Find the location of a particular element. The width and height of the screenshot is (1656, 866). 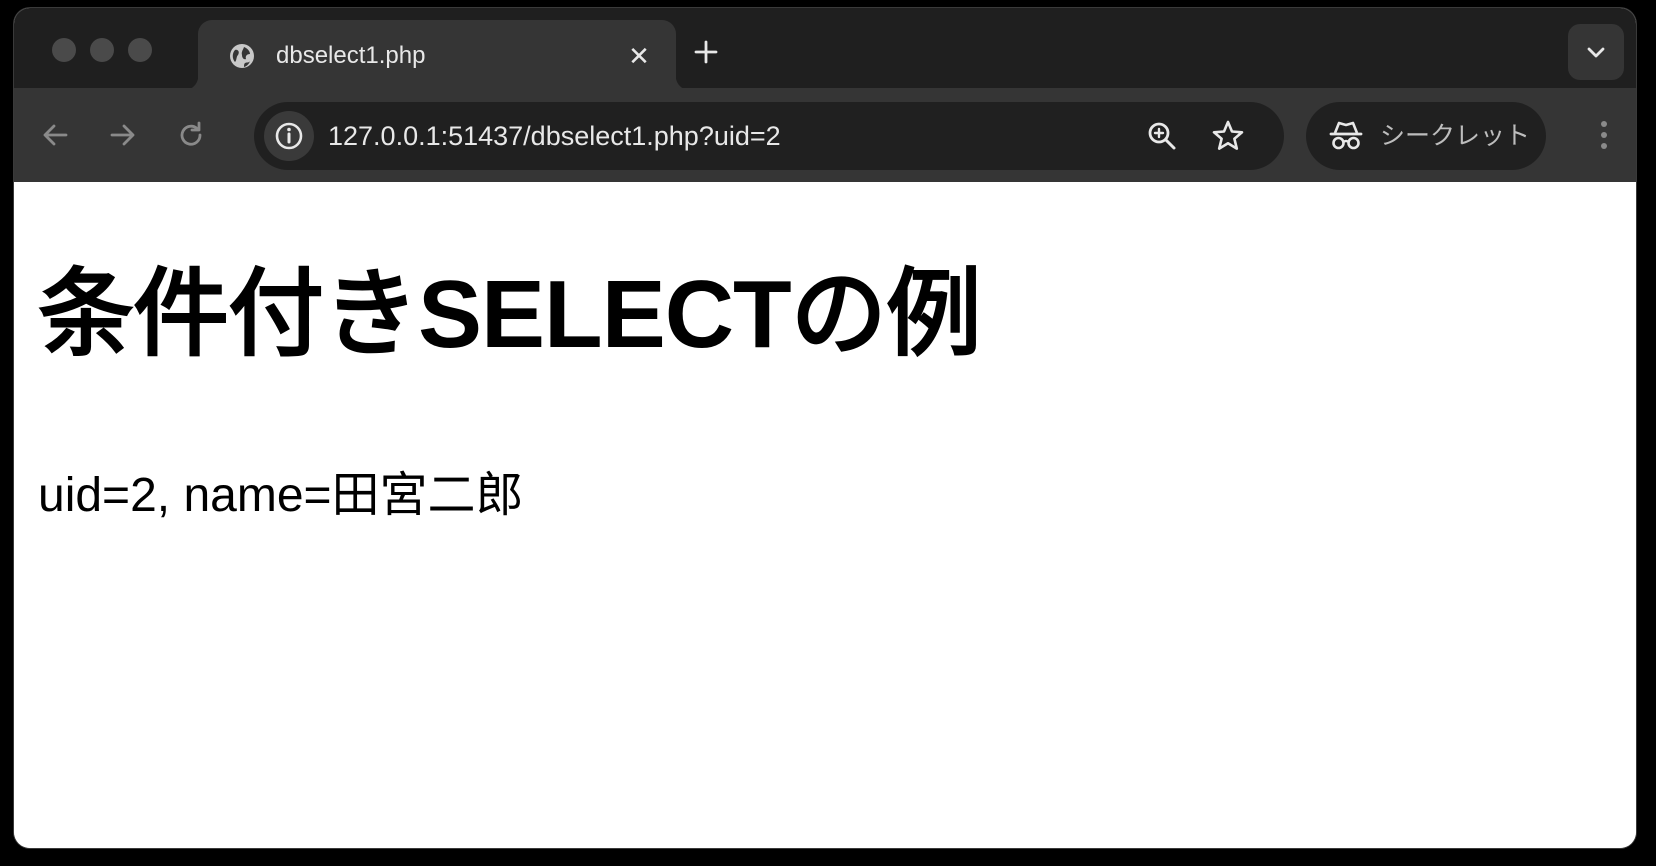

arrow-right-icon is located at coordinates (122, 135).